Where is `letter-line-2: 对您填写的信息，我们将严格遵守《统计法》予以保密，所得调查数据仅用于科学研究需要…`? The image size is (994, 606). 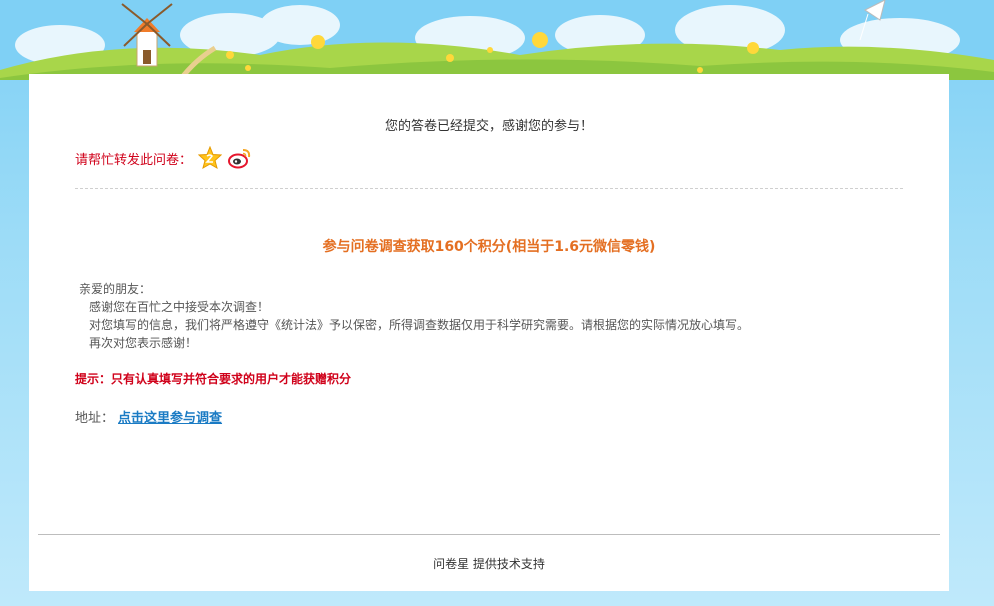
letter-line-2: 对您填写的信息，我们将严格遵守《统计法》予以保密，所得调查数据仅用于科学研究需要… is located at coordinates (419, 325).